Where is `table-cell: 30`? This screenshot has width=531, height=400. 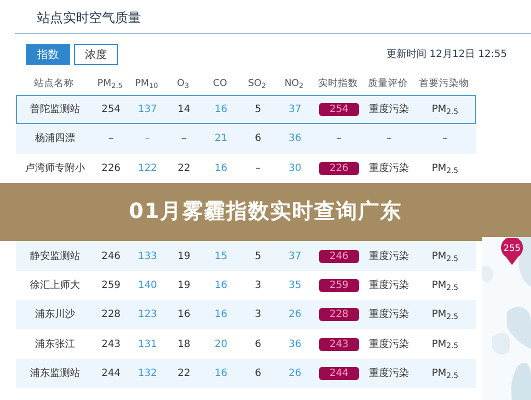
table-cell: 30 is located at coordinates (295, 168).